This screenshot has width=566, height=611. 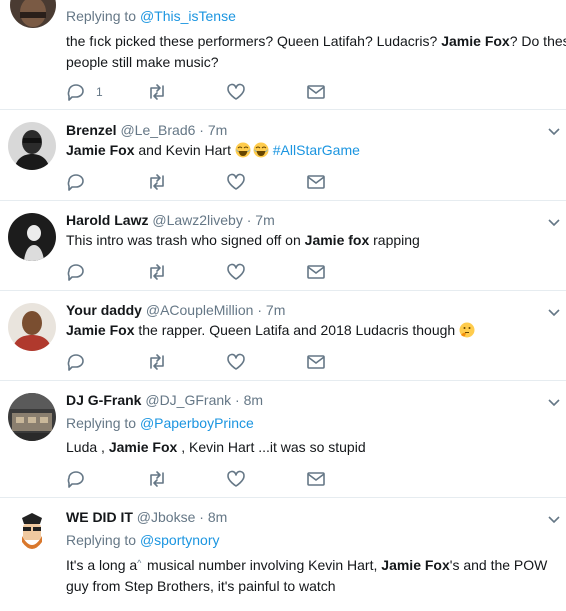 I want to click on display-name: Brenzel, so click(x=91, y=130).